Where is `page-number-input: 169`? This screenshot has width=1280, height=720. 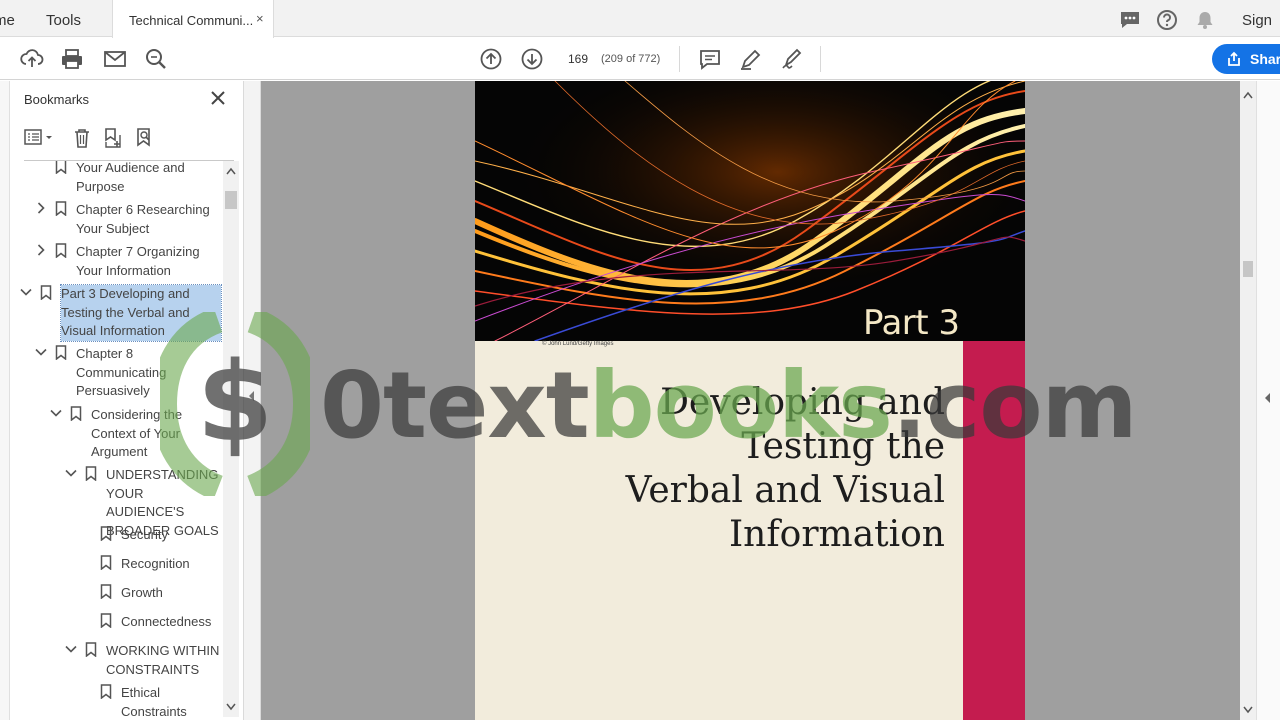 page-number-input: 169 is located at coordinates (578, 59).